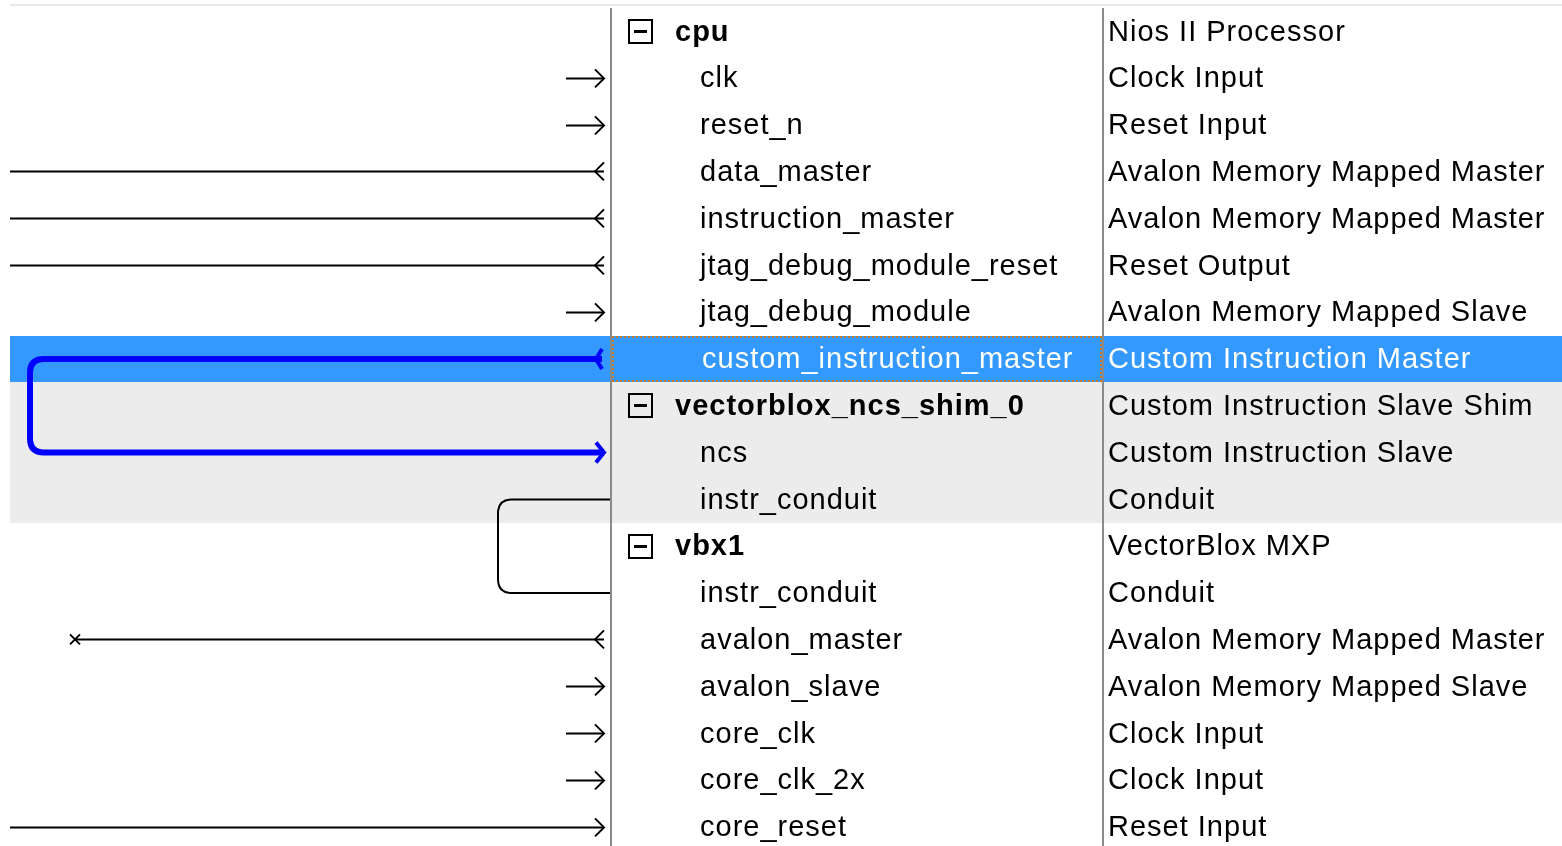  What do you see at coordinates (791, 686) in the screenshot?
I see `interface-name: avalon_slave` at bounding box center [791, 686].